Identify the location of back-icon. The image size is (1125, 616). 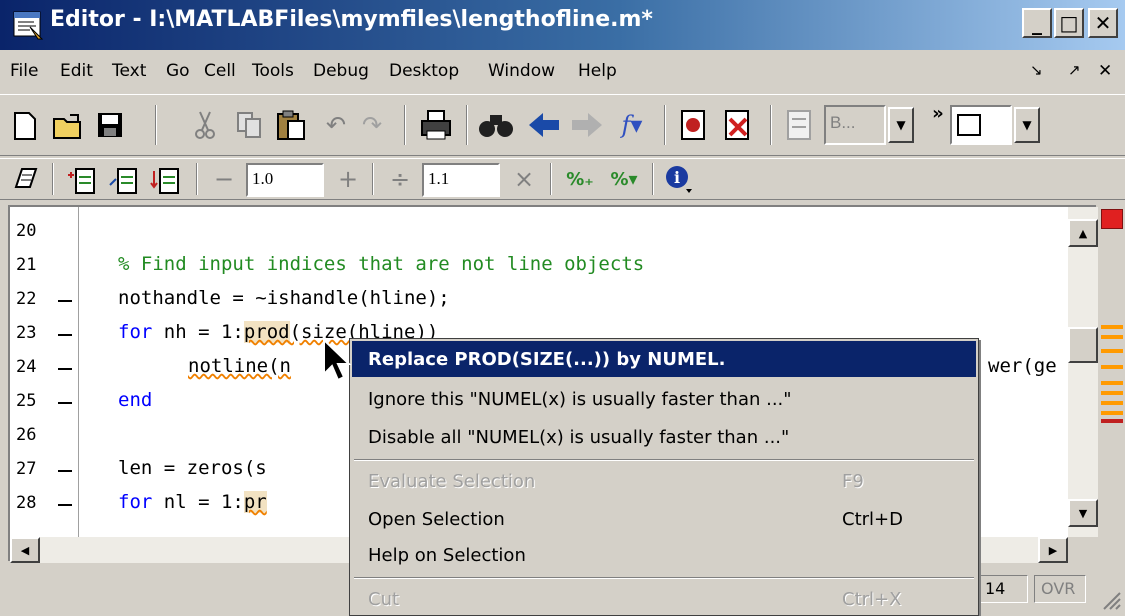
(544, 125).